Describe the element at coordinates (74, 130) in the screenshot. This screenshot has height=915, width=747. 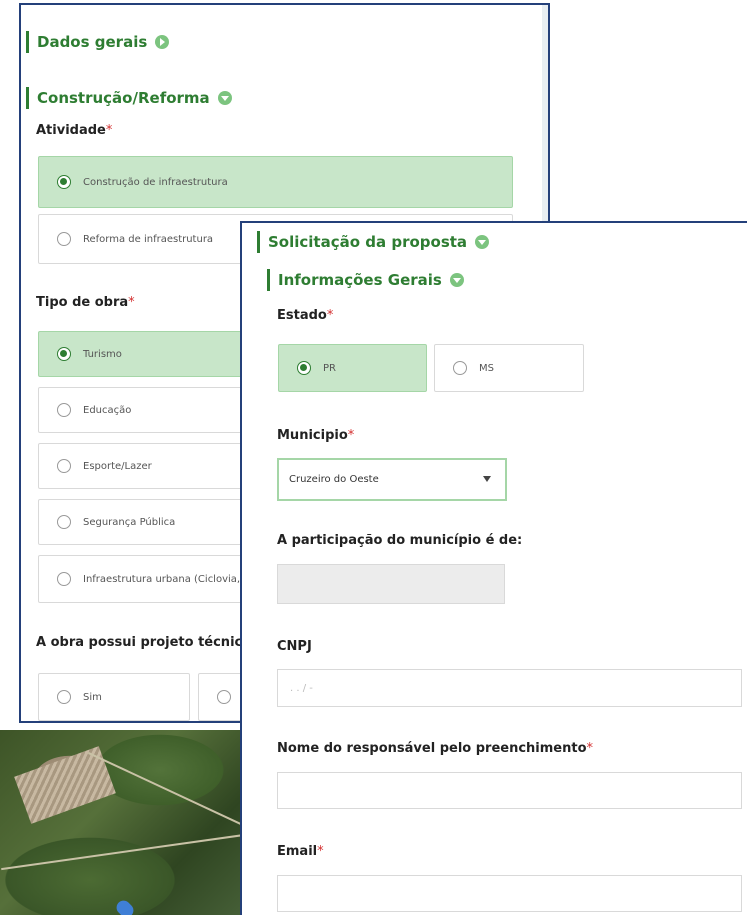
I see `atividade-label: Atividade*` at that location.